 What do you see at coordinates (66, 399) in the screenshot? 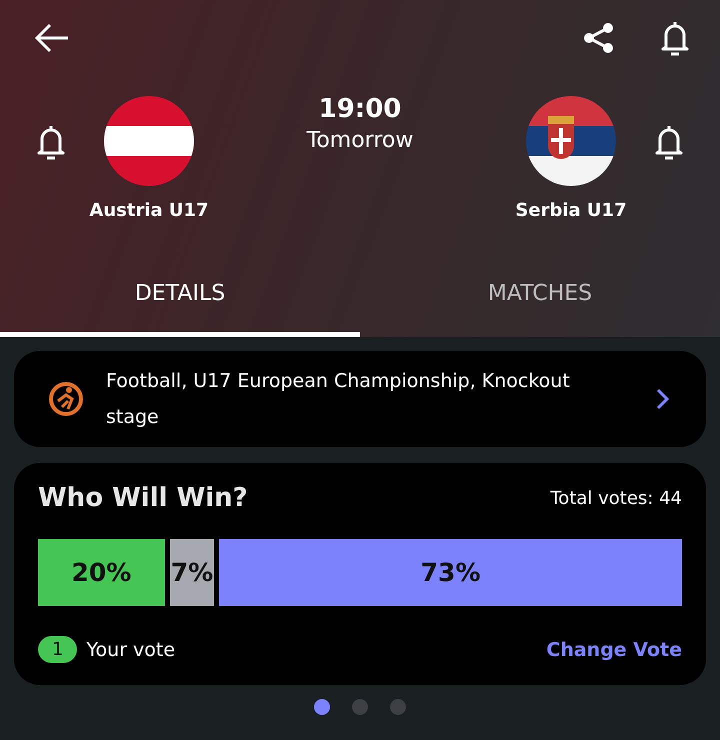
I see `football-icon` at bounding box center [66, 399].